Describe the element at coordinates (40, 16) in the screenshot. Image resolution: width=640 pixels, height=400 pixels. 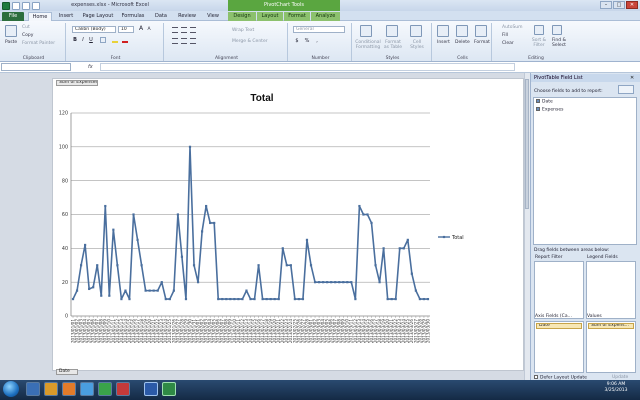
I see `tab-home: Home` at that location.